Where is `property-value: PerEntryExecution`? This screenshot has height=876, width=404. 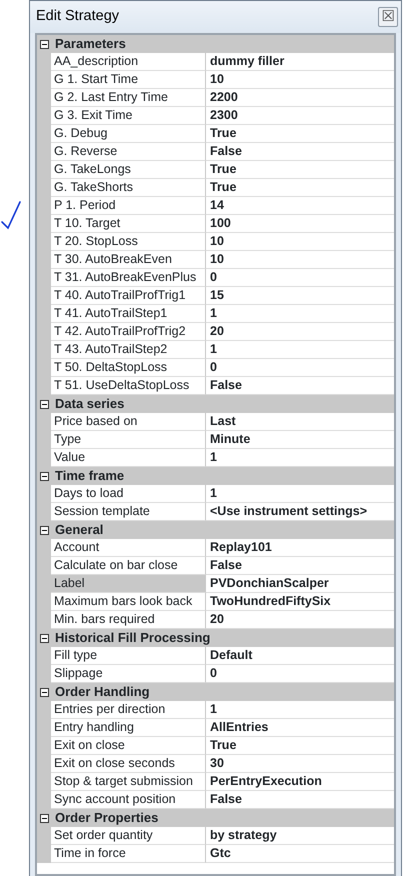
property-value: PerEntryExecution is located at coordinates (300, 782).